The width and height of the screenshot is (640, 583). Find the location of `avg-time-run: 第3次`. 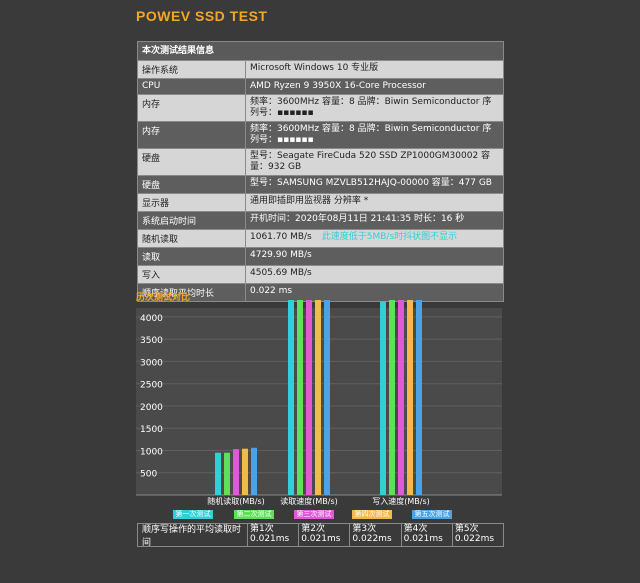

avg-time-run: 第3次 is located at coordinates (364, 529).